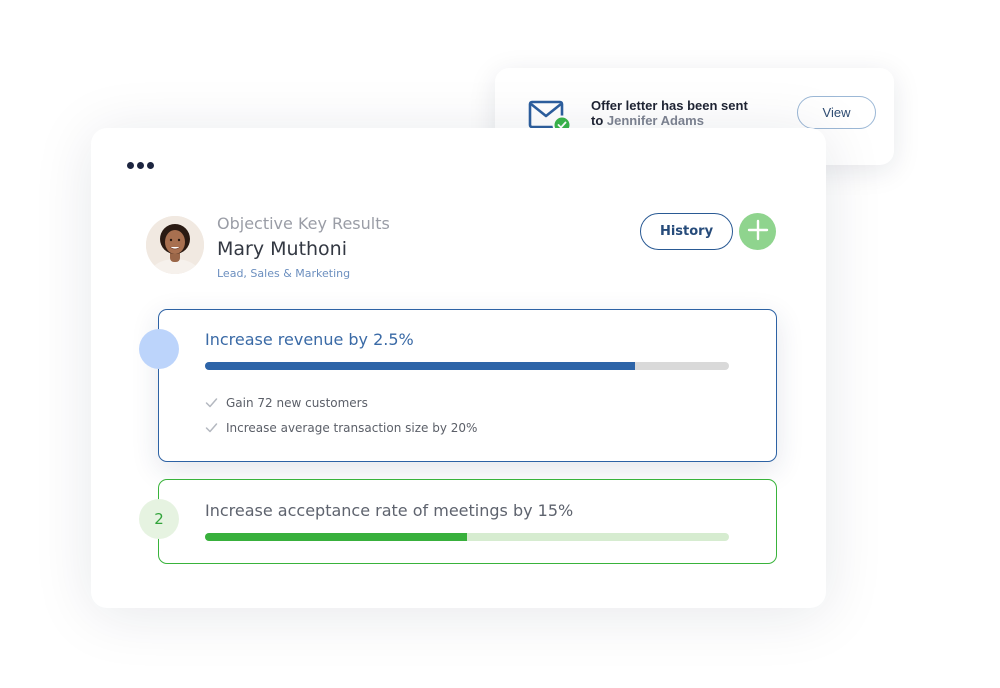 The height and width of the screenshot is (688, 1000). Describe the element at coordinates (159, 519) in the screenshot. I see `goal-number-badge: 2` at that location.